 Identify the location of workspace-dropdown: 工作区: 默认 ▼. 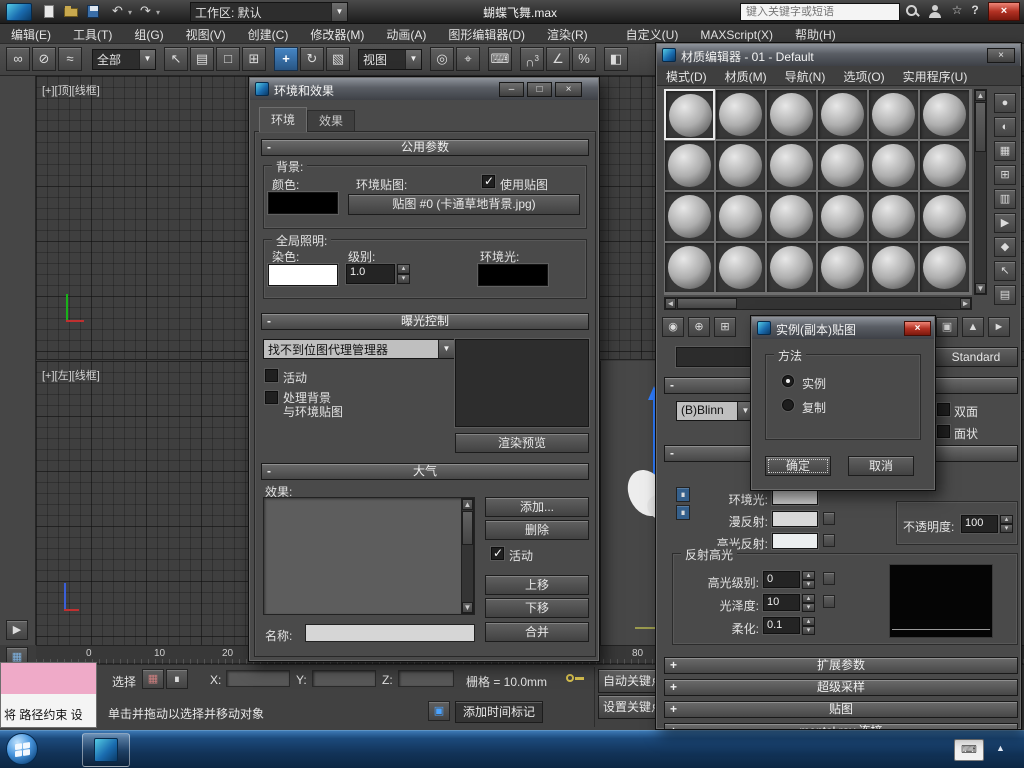
(269, 12).